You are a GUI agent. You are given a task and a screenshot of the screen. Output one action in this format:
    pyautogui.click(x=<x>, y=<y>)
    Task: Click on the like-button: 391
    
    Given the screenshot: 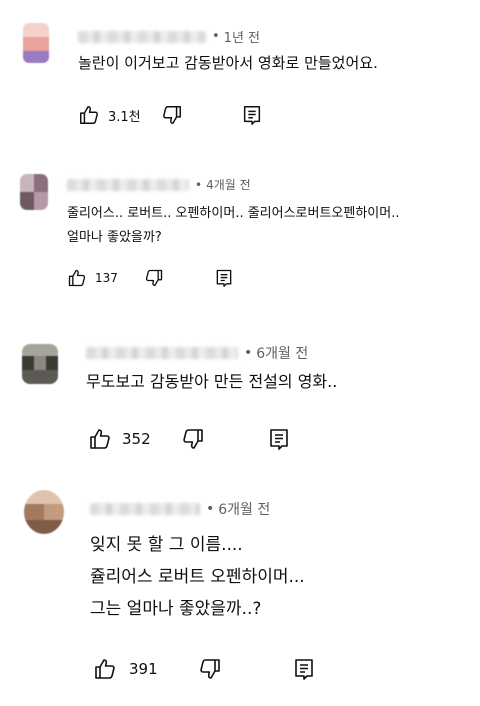 What is the action you would take?
    pyautogui.click(x=125, y=669)
    